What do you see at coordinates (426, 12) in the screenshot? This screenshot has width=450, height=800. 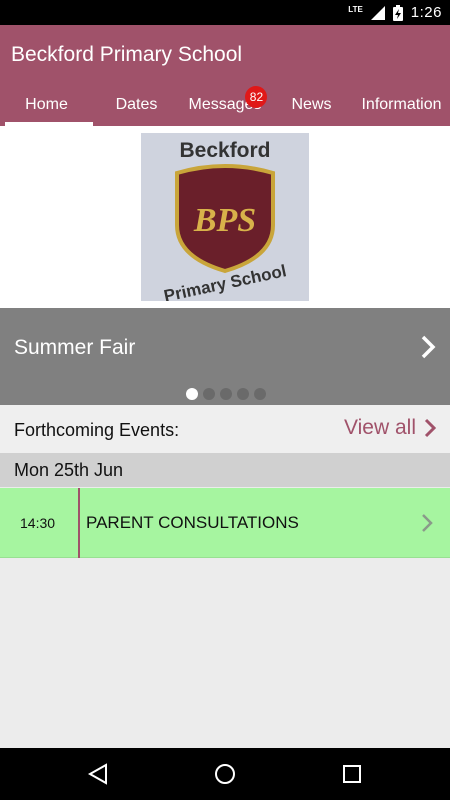 I see `clock: 1:26` at bounding box center [426, 12].